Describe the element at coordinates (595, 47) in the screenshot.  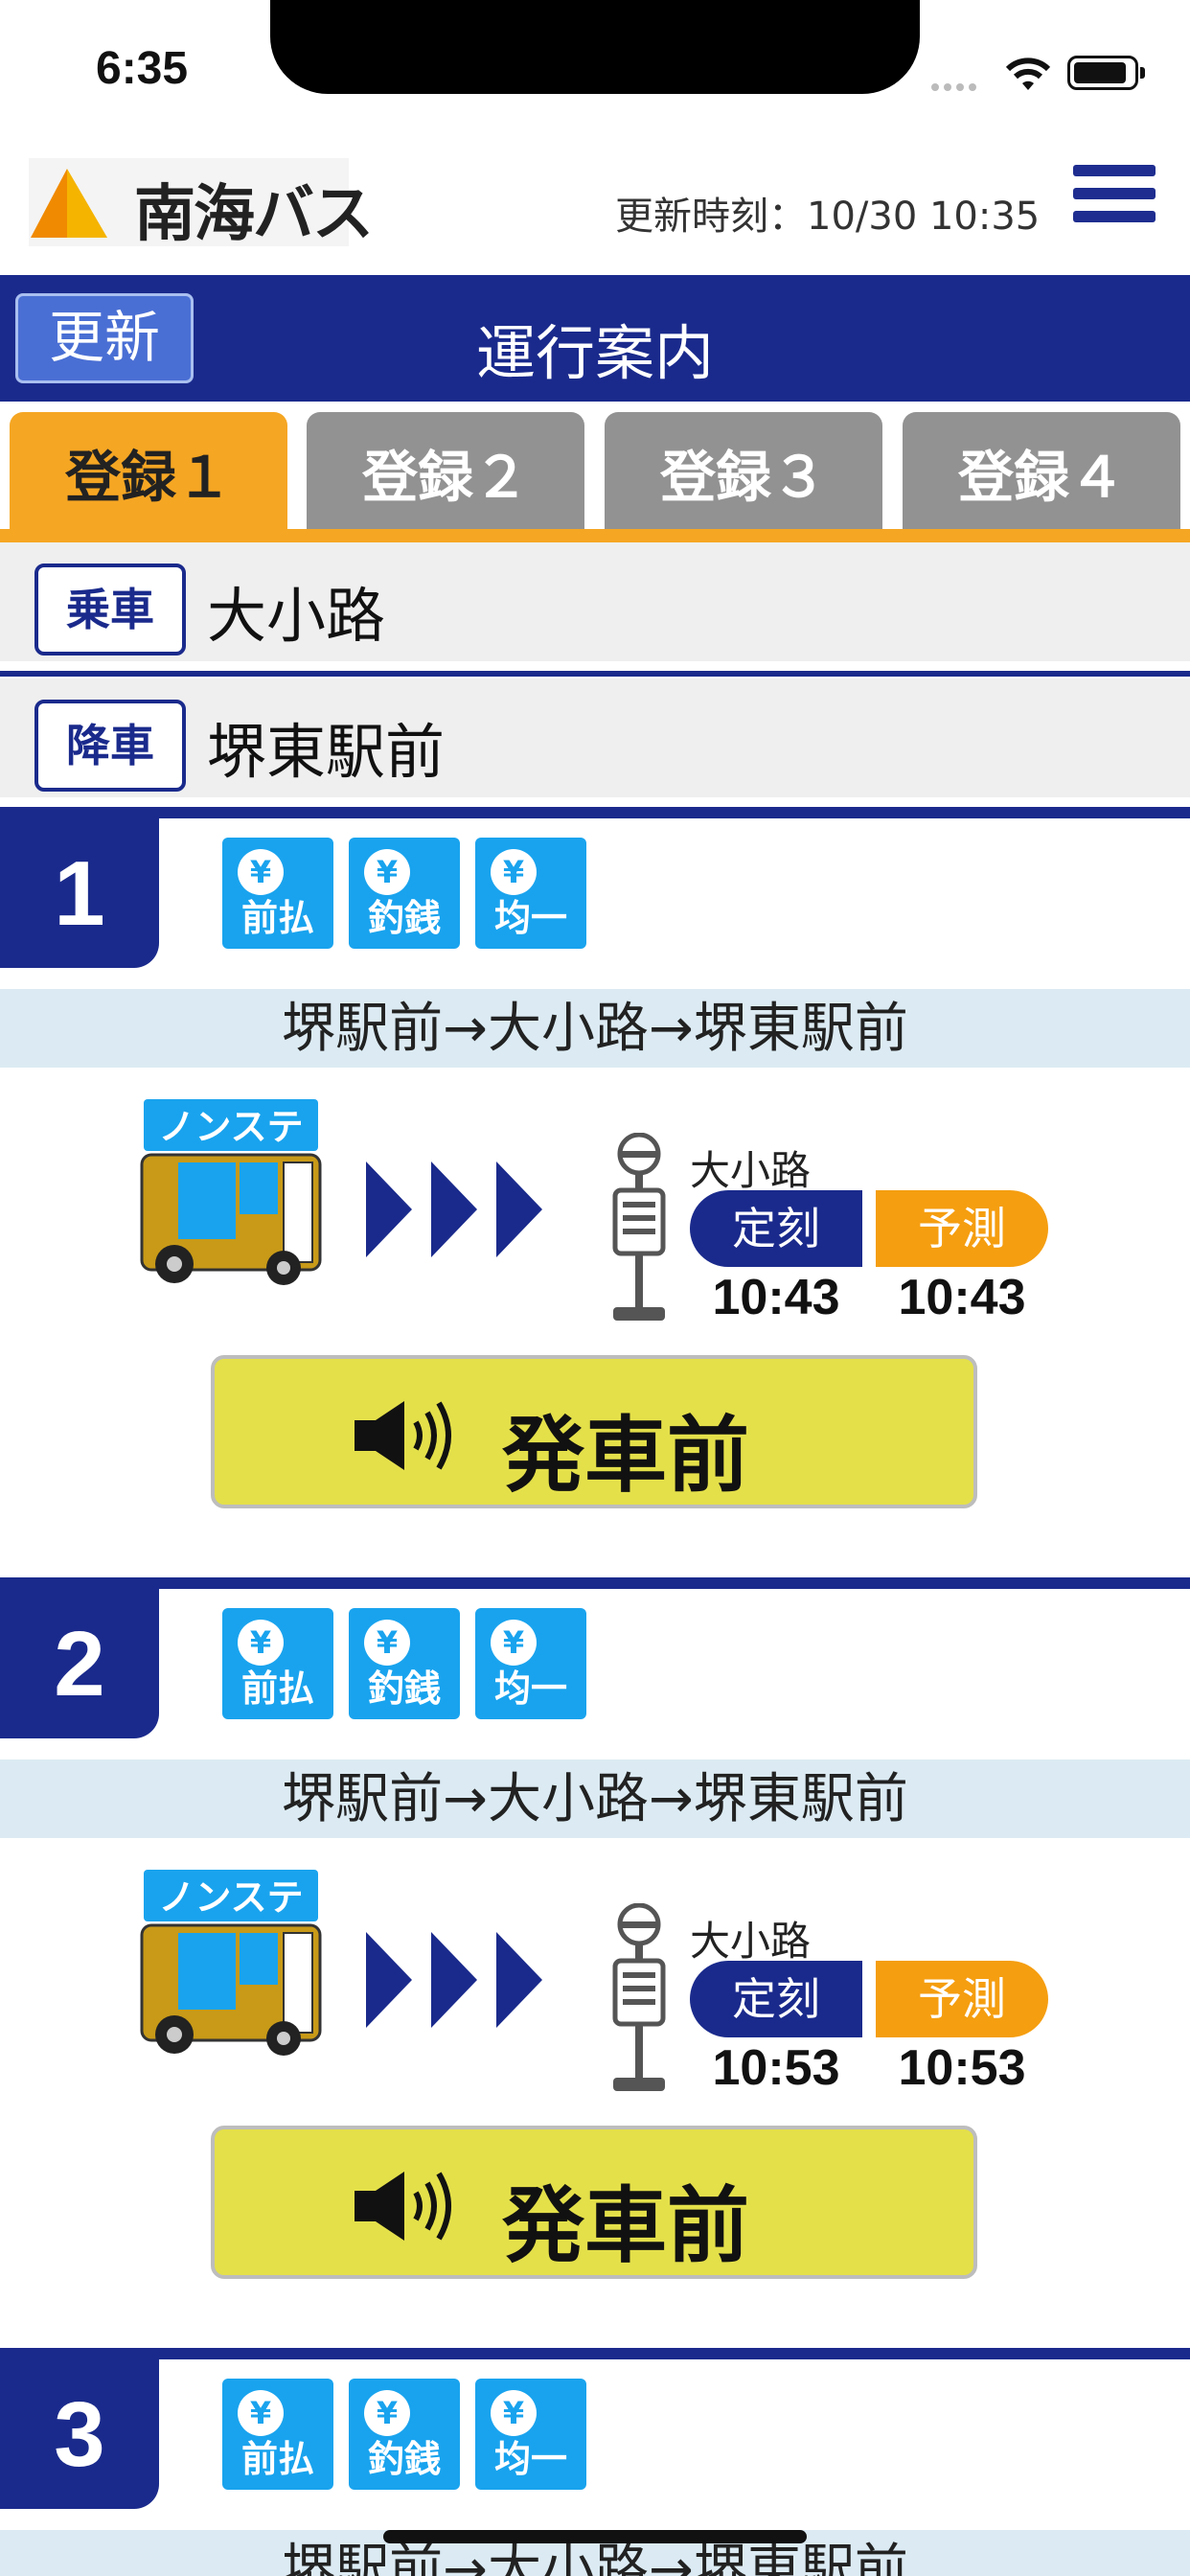
I see `notch` at that location.